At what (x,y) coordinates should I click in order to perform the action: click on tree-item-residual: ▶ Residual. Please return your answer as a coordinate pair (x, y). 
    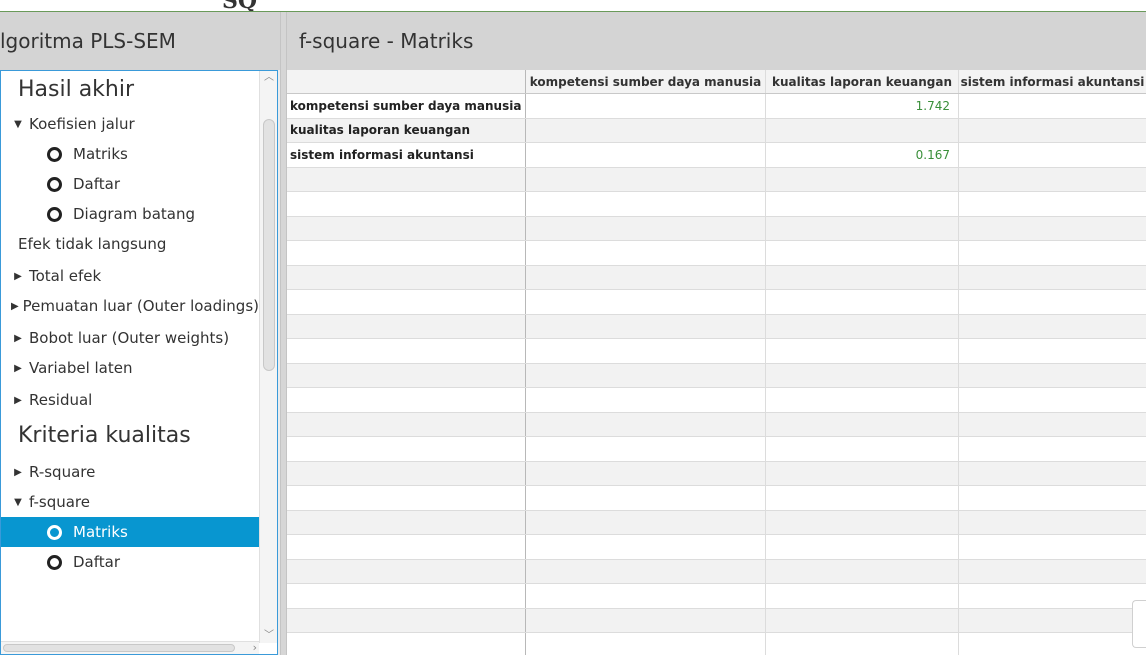
    Looking at the image, I should click on (130, 400).